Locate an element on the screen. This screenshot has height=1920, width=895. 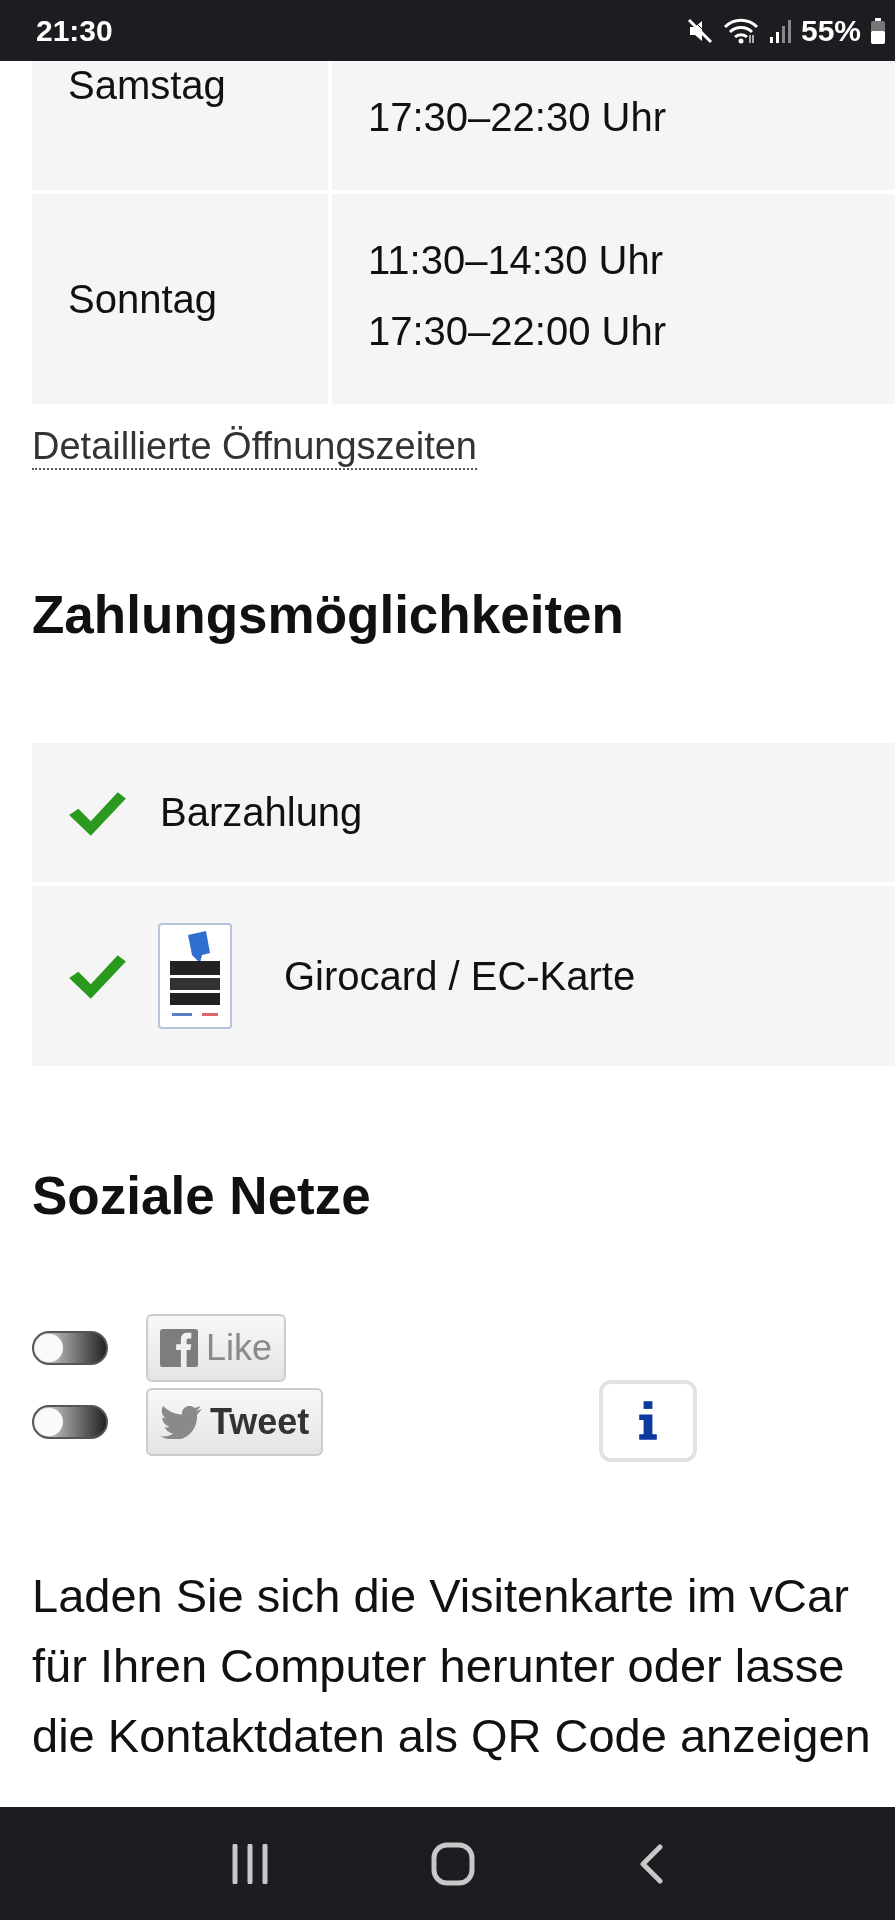
paragraph-line: die Kontaktdaten als QR Code anzeigen is located at coordinates (452, 1736).